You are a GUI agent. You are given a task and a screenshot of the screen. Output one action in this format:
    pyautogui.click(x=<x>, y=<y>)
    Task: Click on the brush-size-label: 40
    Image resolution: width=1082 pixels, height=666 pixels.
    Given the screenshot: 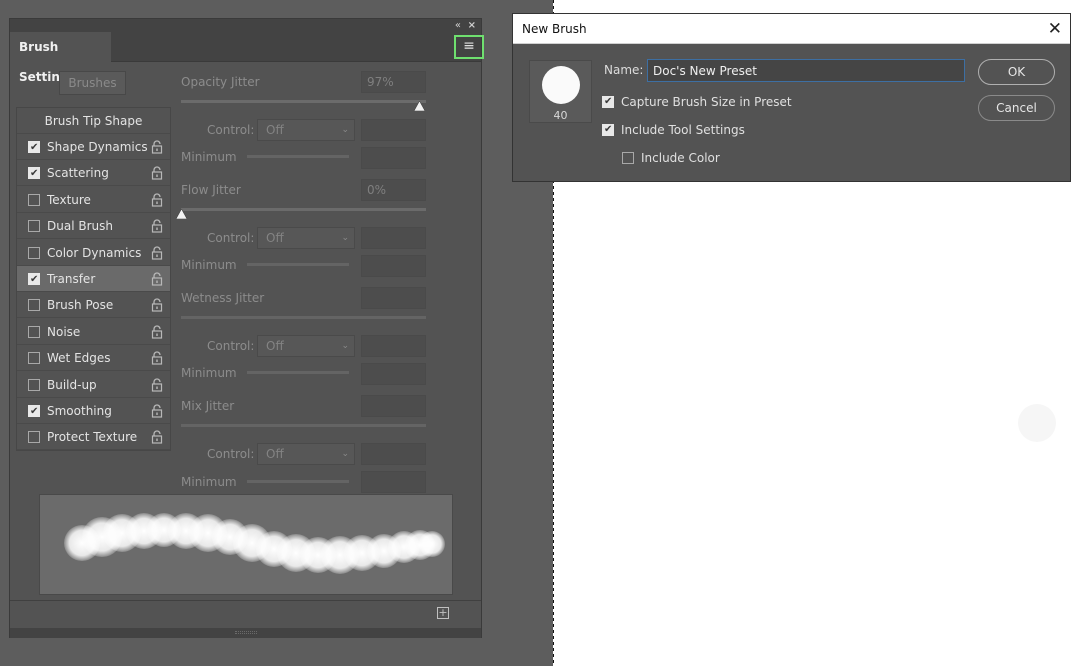 What is the action you would take?
    pyautogui.click(x=560, y=115)
    